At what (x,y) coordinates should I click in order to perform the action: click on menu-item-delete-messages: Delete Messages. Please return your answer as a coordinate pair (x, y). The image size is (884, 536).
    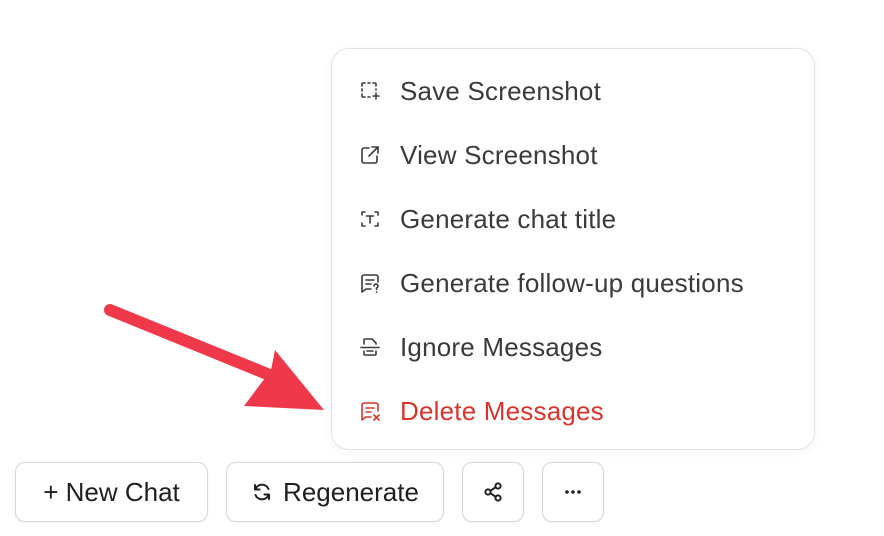
    Looking at the image, I should click on (573, 411).